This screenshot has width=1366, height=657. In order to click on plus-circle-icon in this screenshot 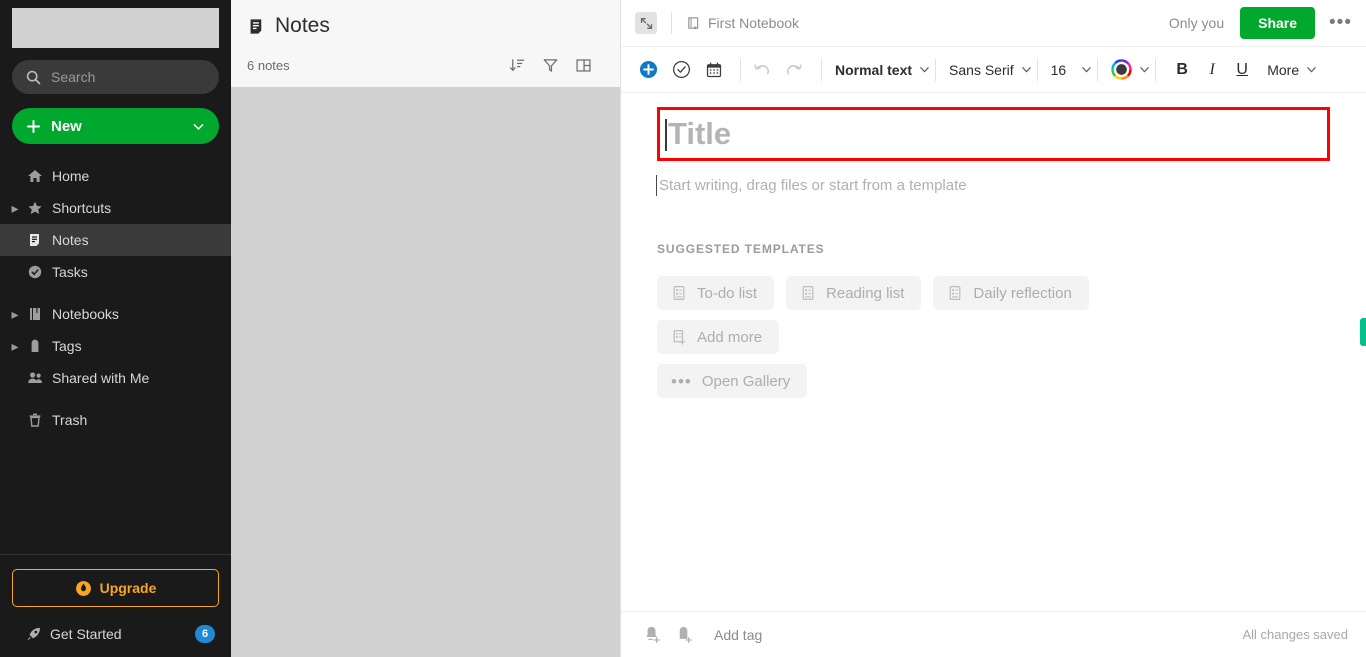, I will do `click(648, 69)`.